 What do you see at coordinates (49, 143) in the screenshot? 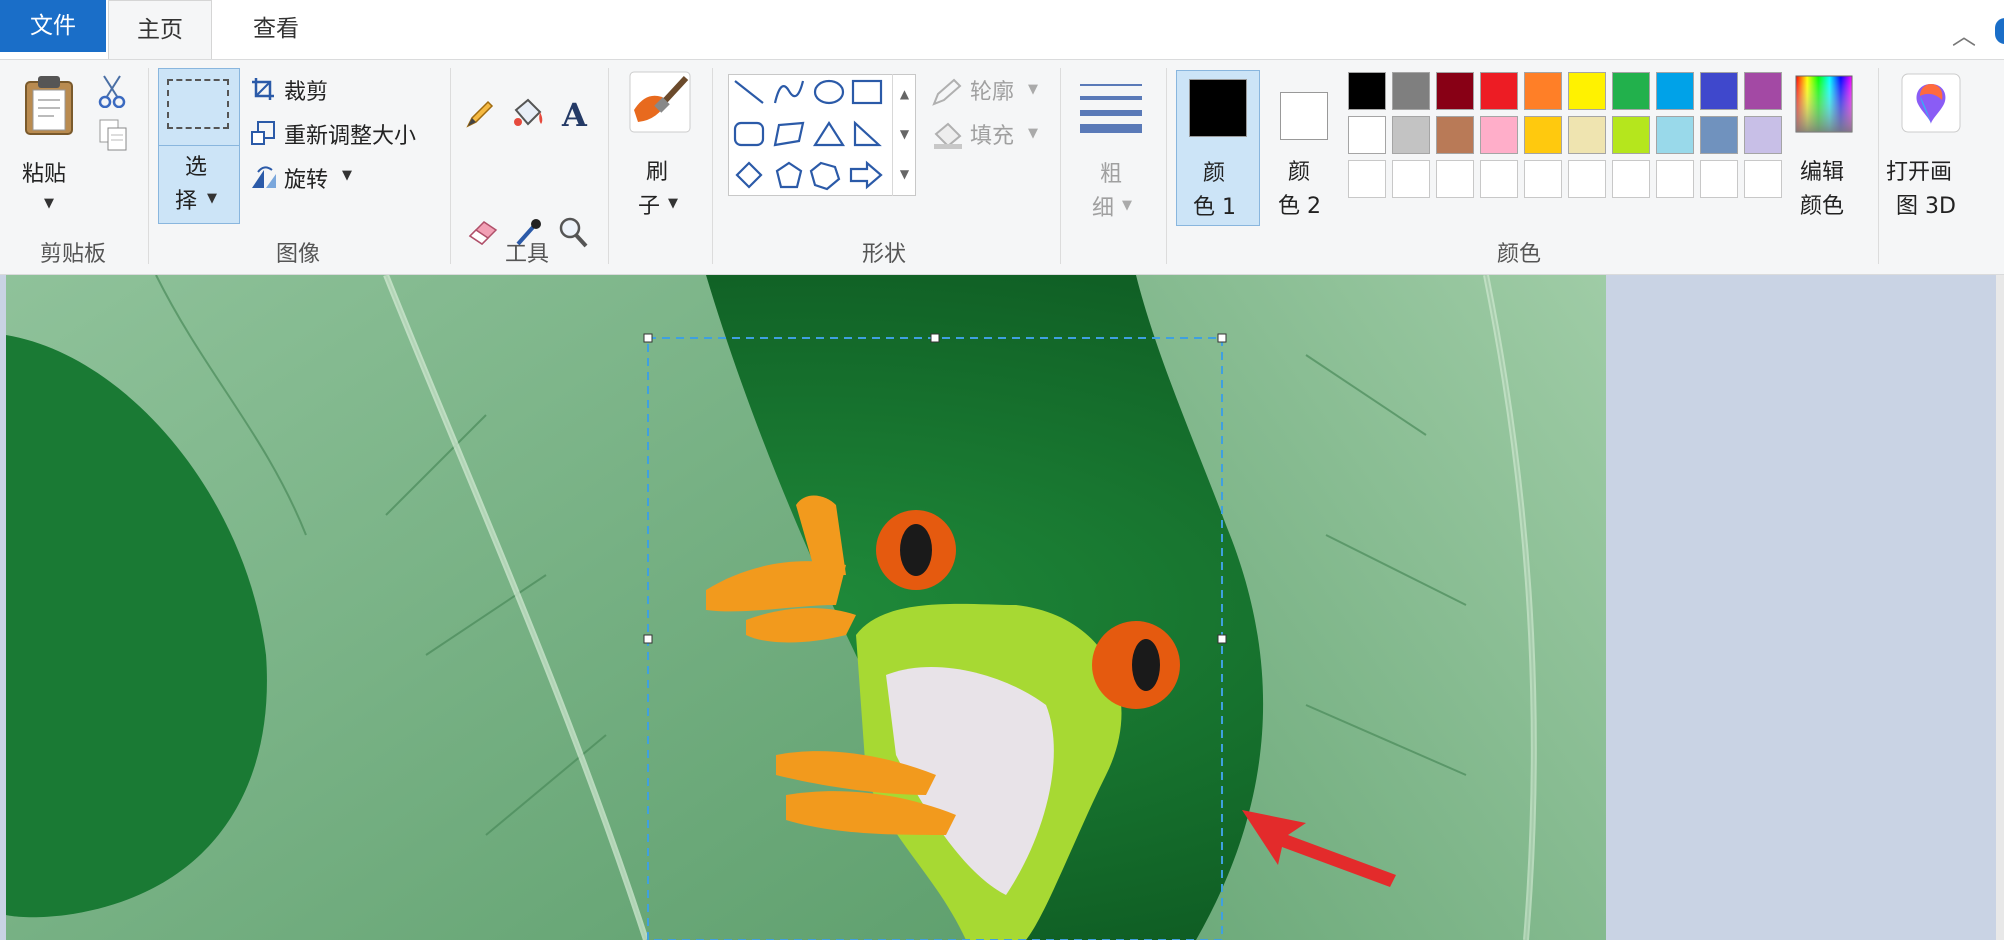
I see `paste-button: 粘贴 ▼` at bounding box center [49, 143].